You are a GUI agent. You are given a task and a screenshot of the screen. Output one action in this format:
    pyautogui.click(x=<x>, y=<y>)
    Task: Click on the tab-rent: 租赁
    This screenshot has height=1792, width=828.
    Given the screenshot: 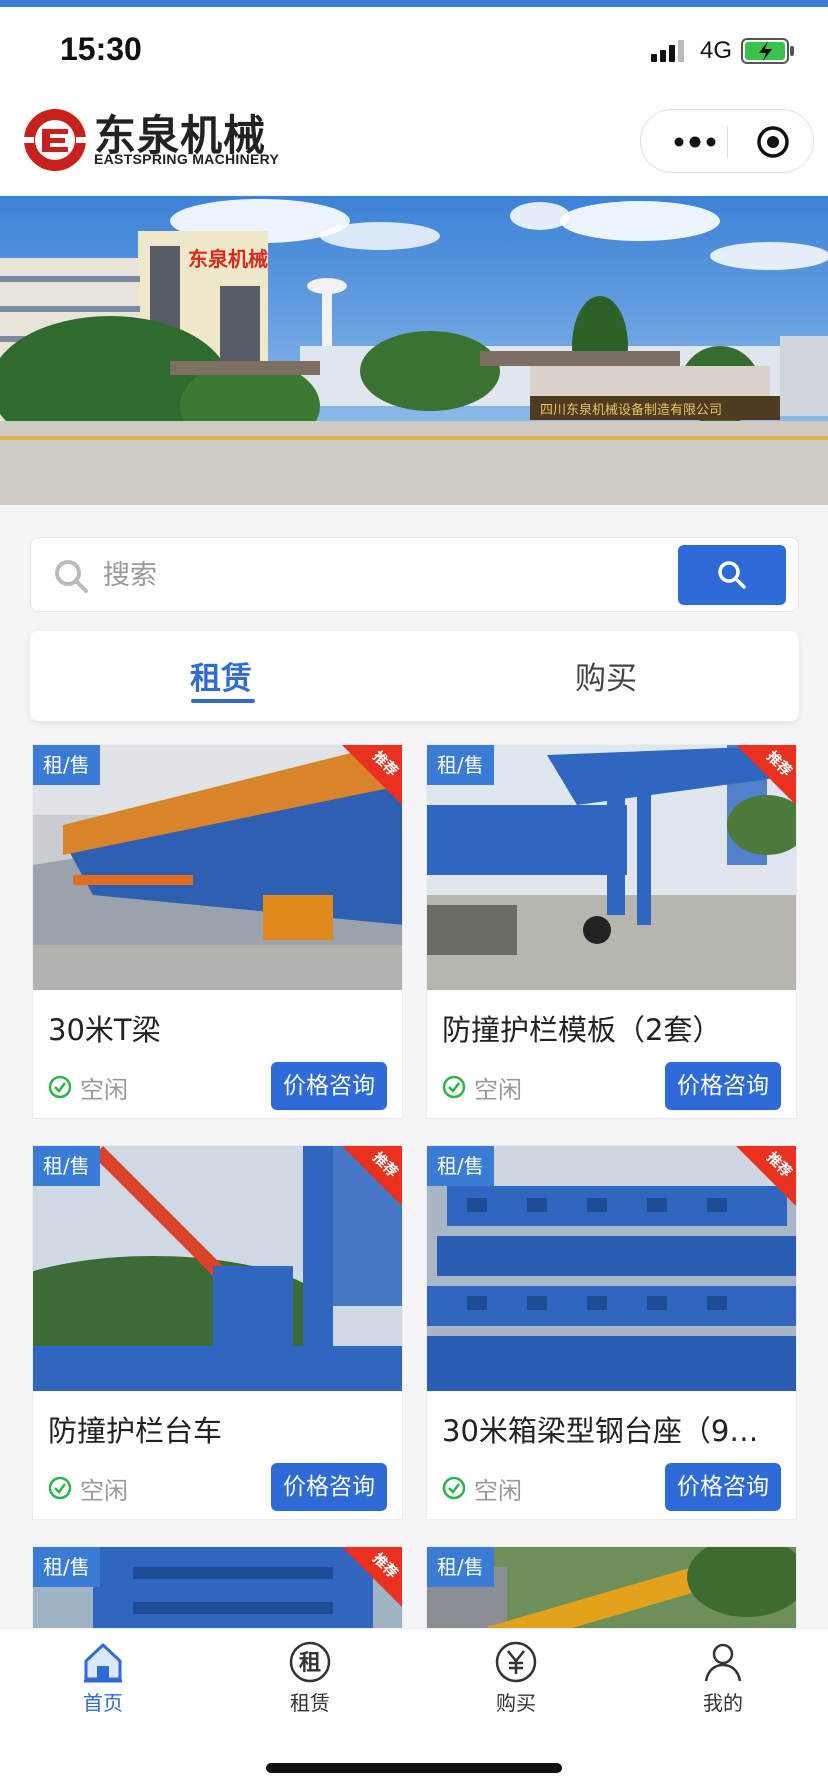 What is the action you would take?
    pyautogui.click(x=221, y=675)
    